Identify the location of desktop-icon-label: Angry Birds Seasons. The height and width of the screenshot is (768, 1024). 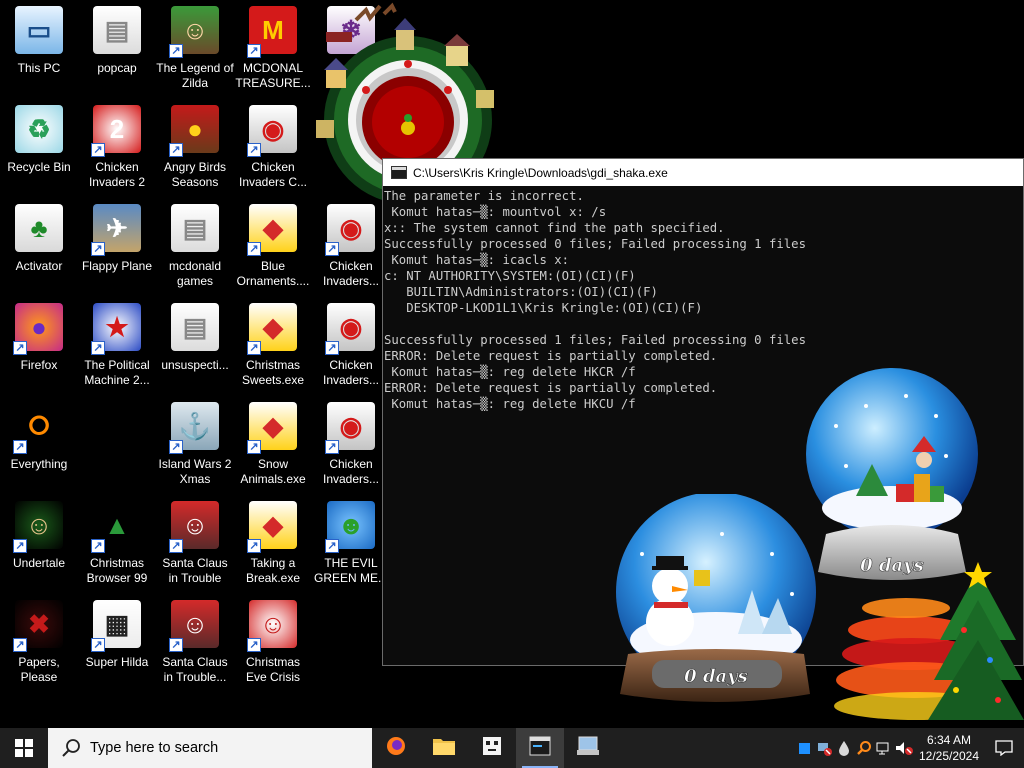
(195, 174).